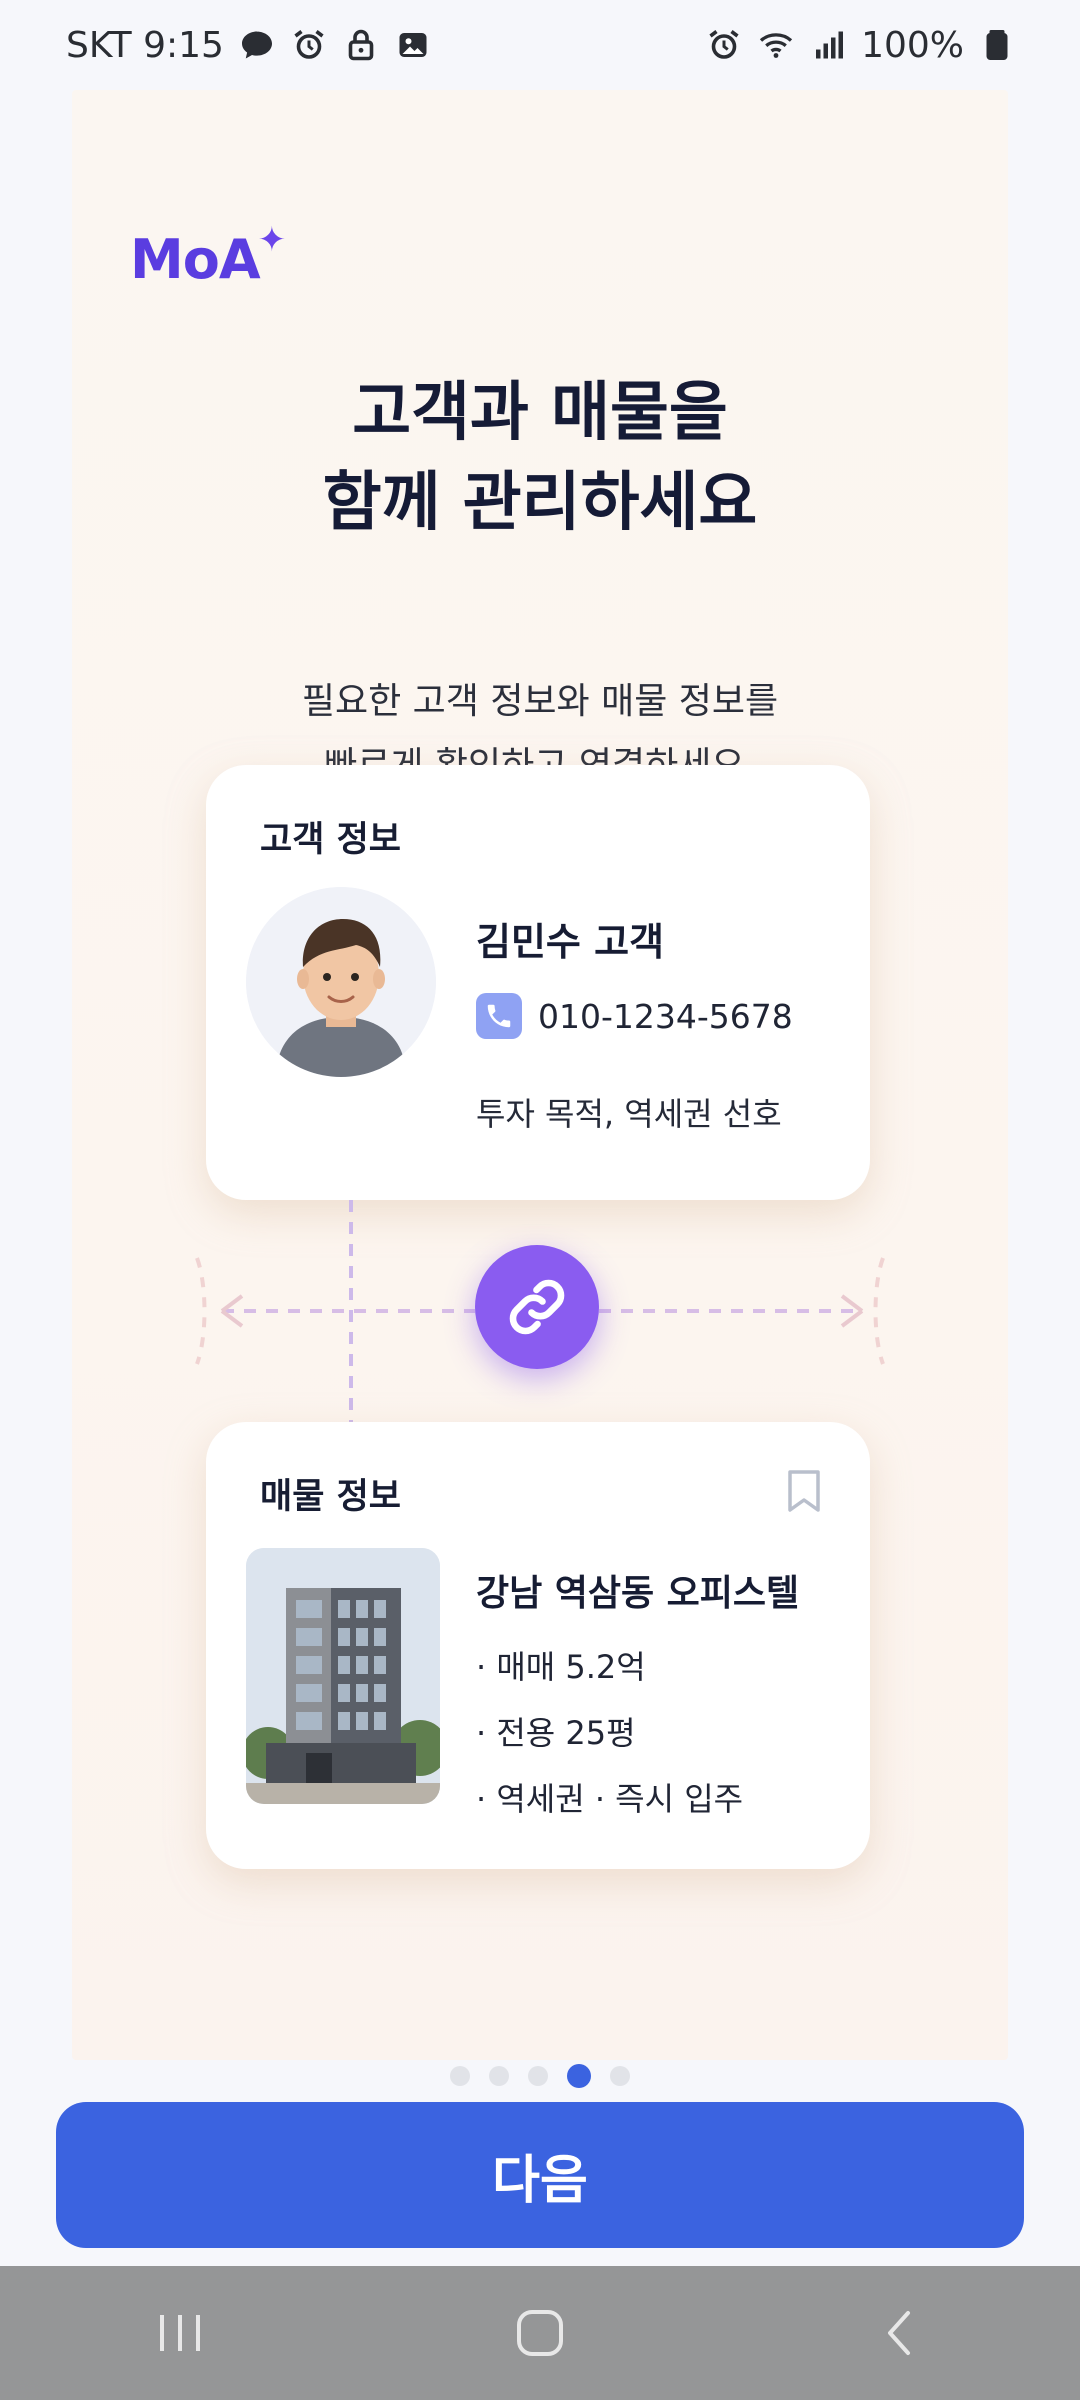 The width and height of the screenshot is (1080, 2400). Describe the element at coordinates (860, 45) in the screenshot. I see `status-right: 100%` at that location.